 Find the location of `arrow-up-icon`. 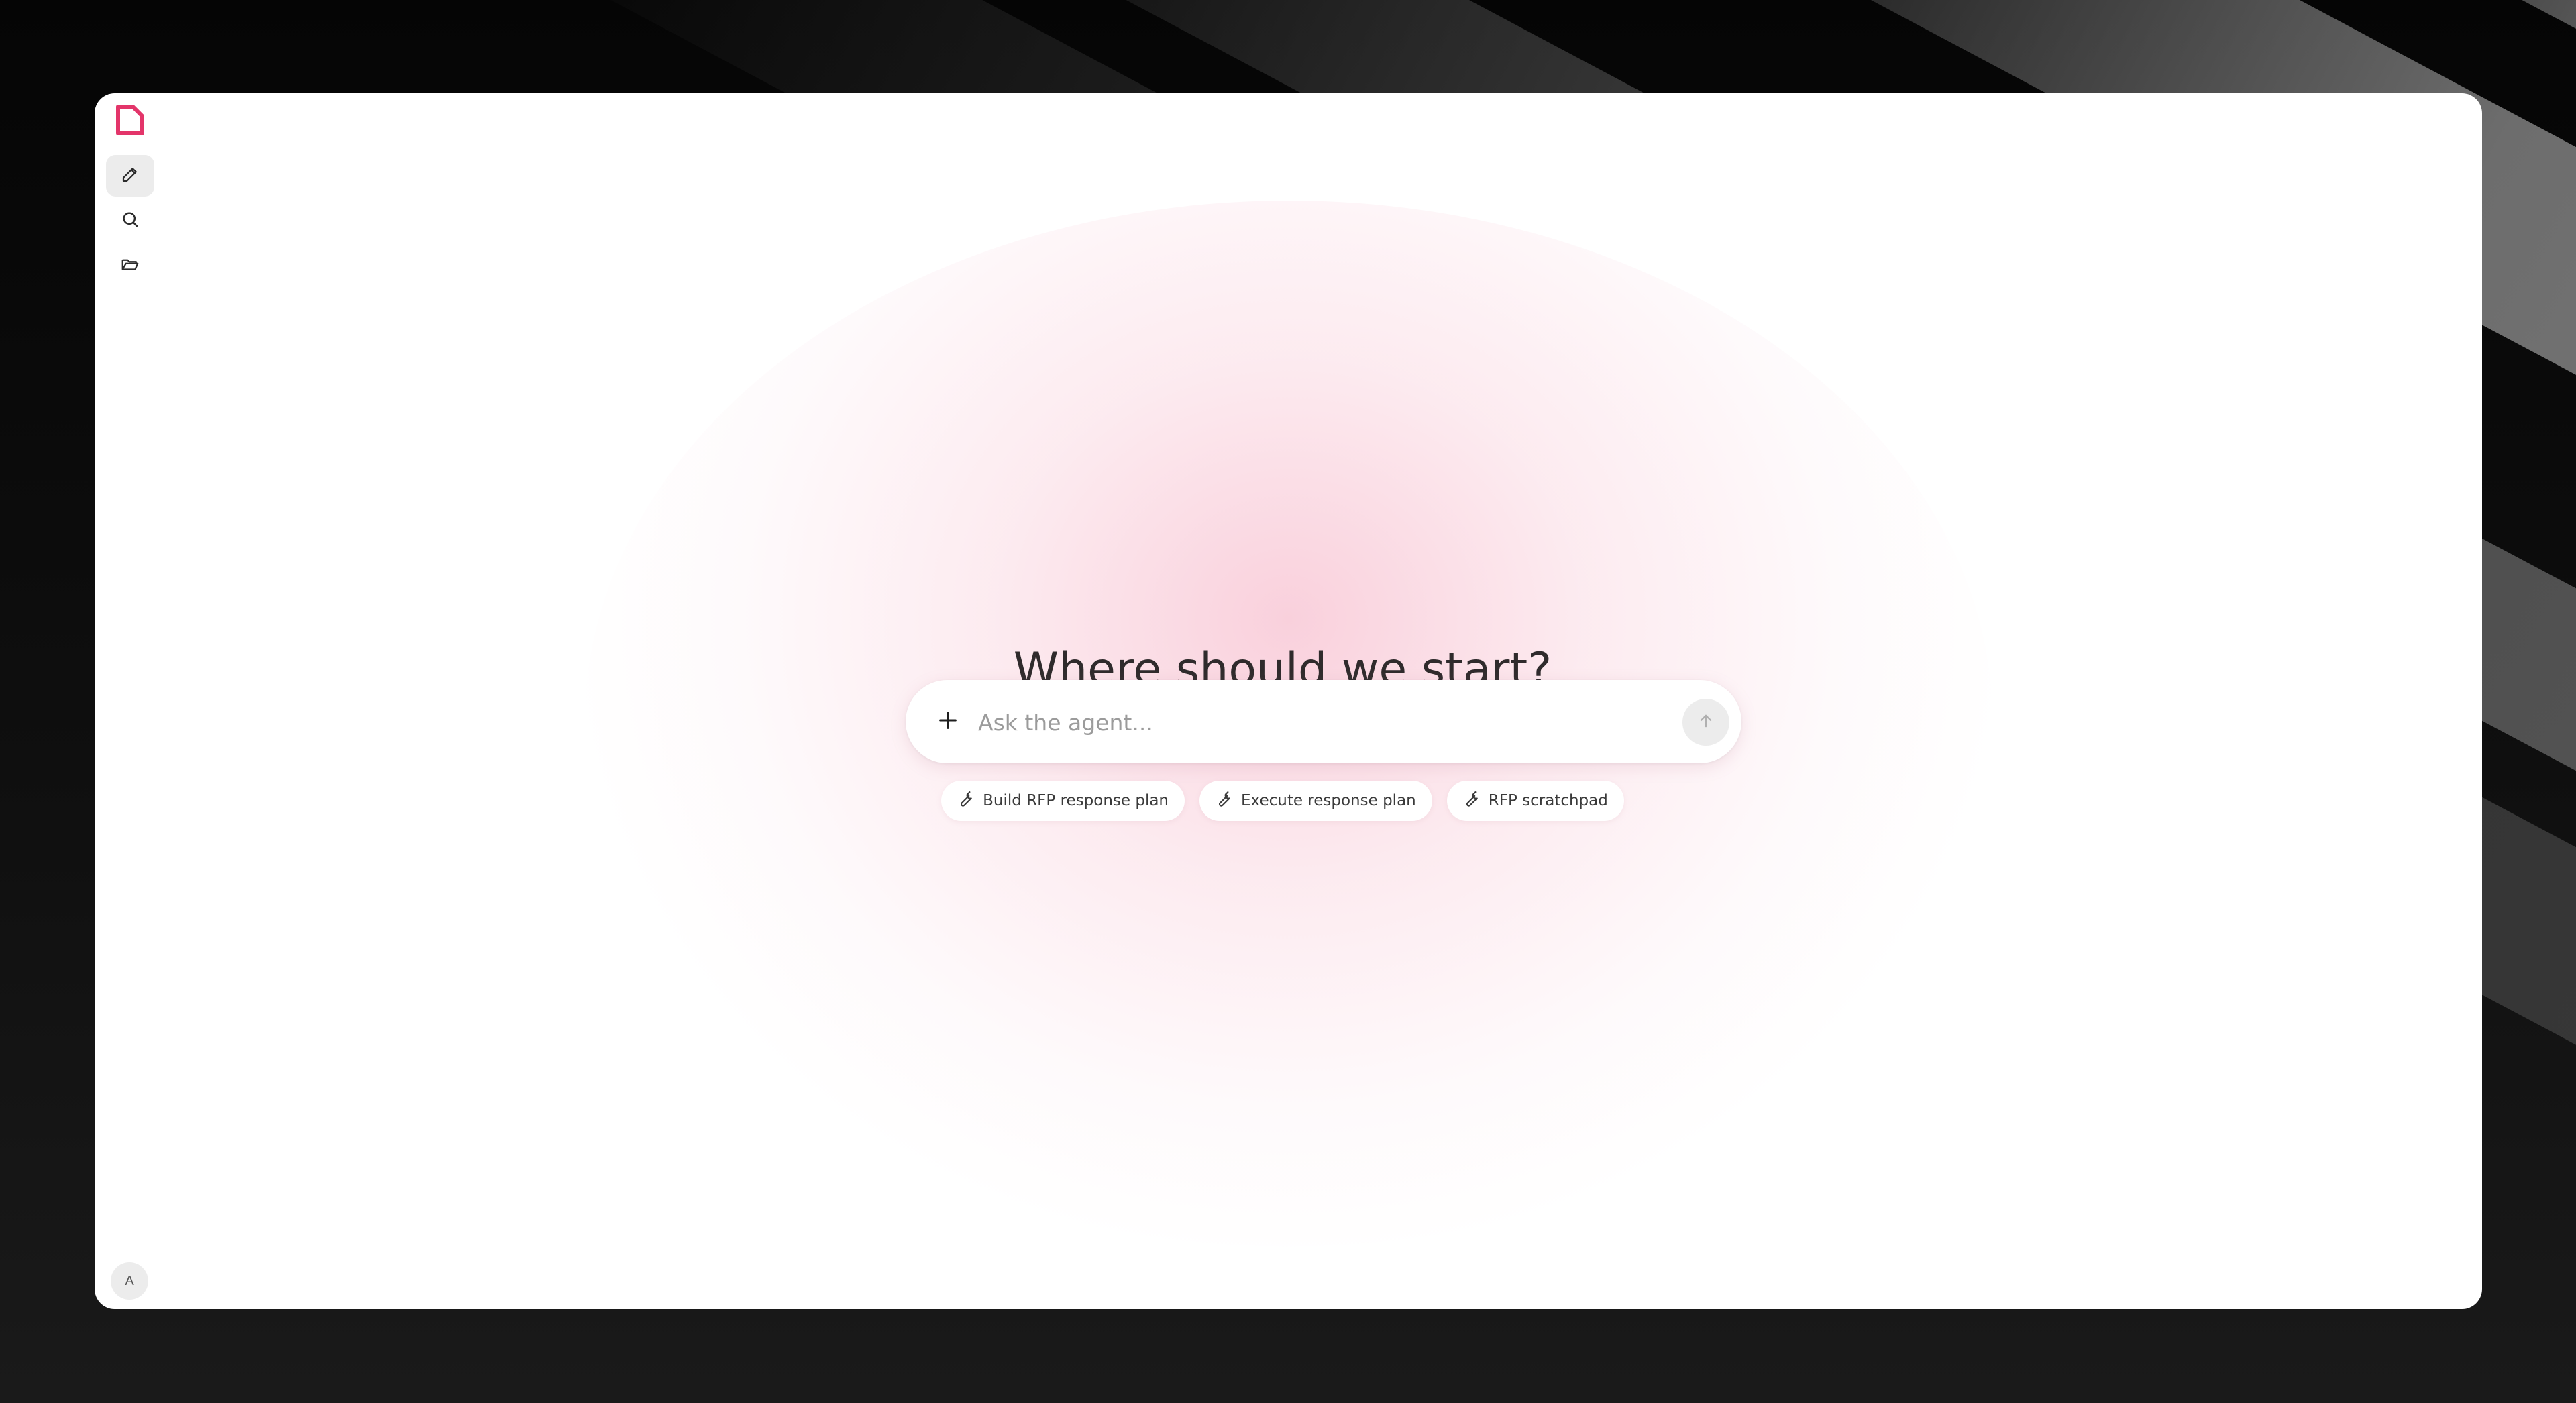

arrow-up-icon is located at coordinates (1706, 723).